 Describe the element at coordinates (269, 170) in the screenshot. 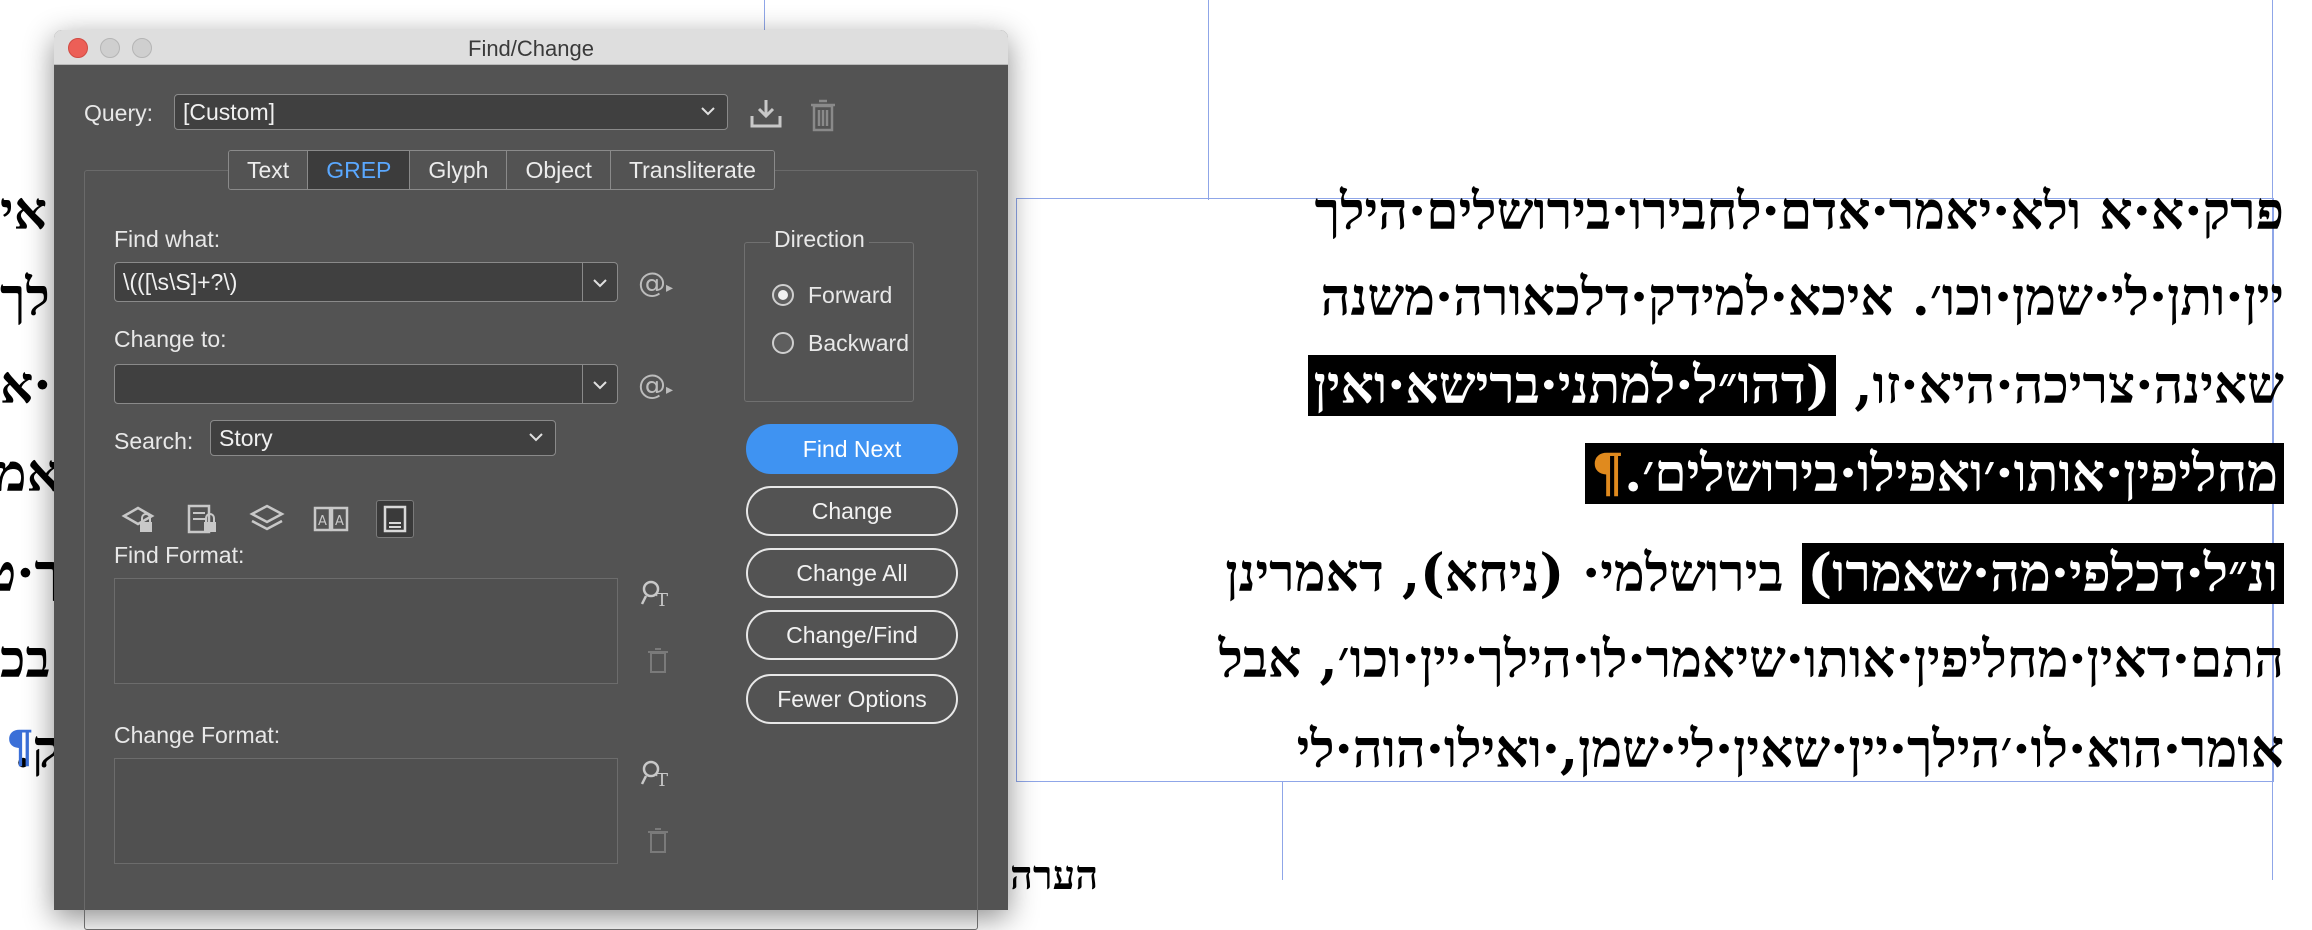

I see `tab-text: Text` at that location.